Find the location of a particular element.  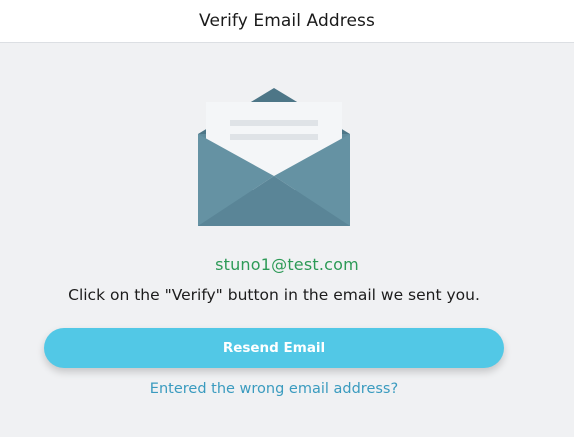

open-envelope-icon is located at coordinates (274, 157).